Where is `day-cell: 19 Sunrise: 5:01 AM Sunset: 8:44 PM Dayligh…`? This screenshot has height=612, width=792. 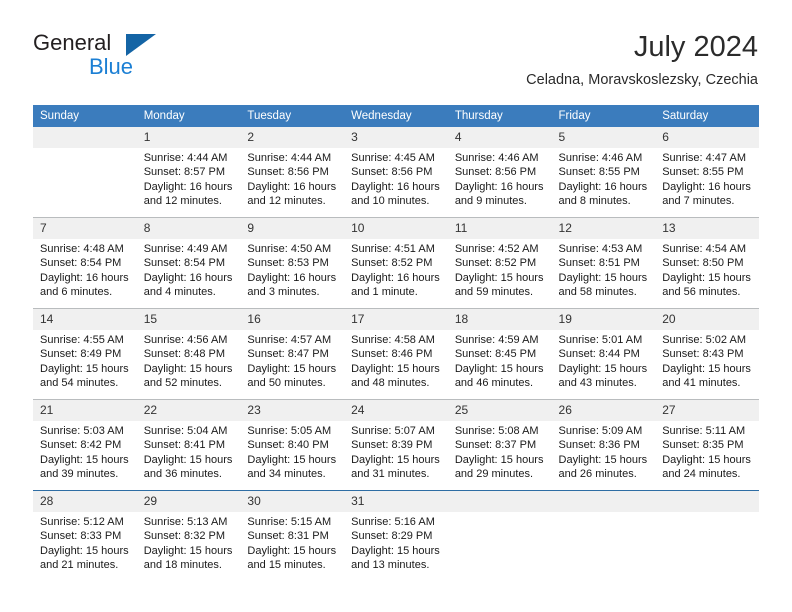 day-cell: 19 Sunrise: 5:01 AM Sunset: 8:44 PM Dayligh… is located at coordinates (603, 354).